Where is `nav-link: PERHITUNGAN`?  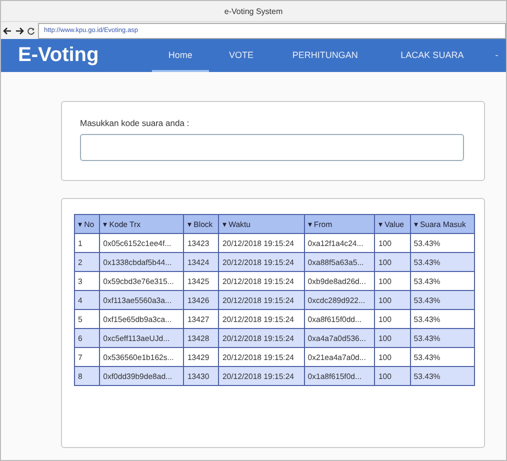
nav-link: PERHITUNGAN is located at coordinates (325, 55).